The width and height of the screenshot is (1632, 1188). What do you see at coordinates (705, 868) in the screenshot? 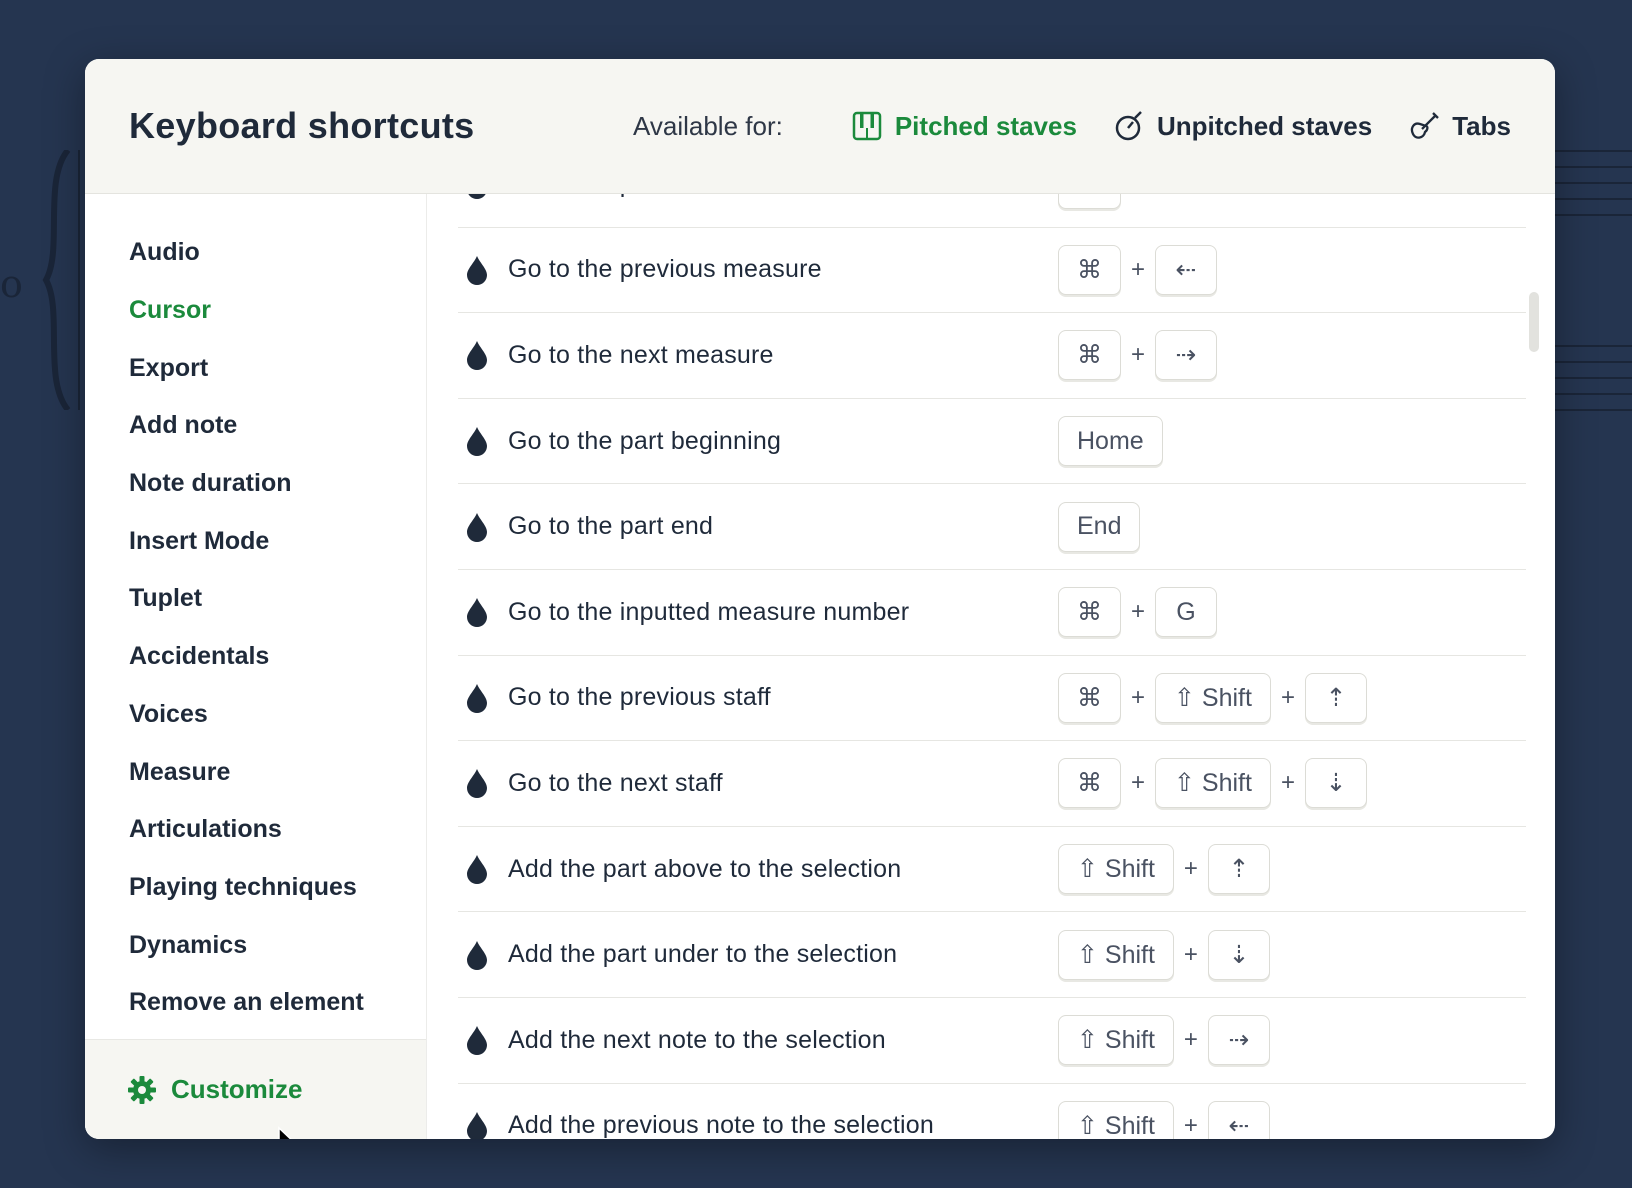
I see `shortcut-label: Add the part above to the selection` at bounding box center [705, 868].